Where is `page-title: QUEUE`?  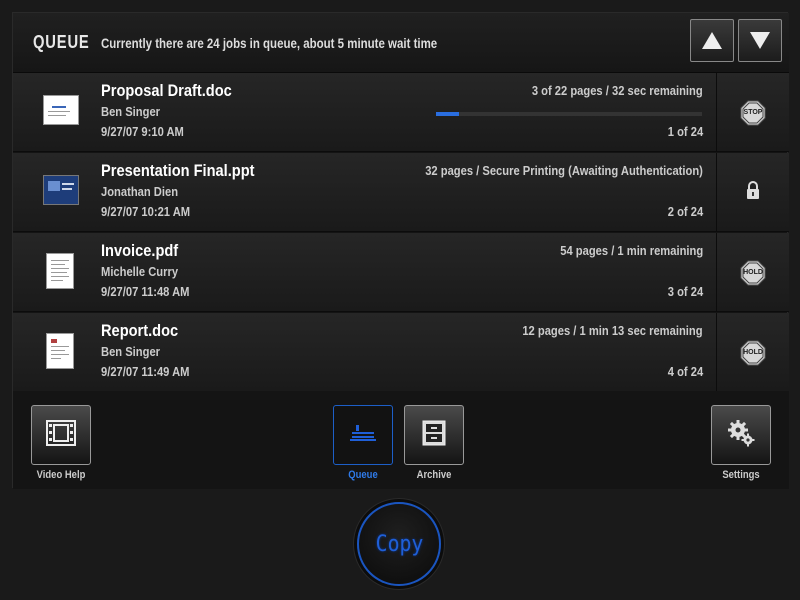 page-title: QUEUE is located at coordinates (61, 42).